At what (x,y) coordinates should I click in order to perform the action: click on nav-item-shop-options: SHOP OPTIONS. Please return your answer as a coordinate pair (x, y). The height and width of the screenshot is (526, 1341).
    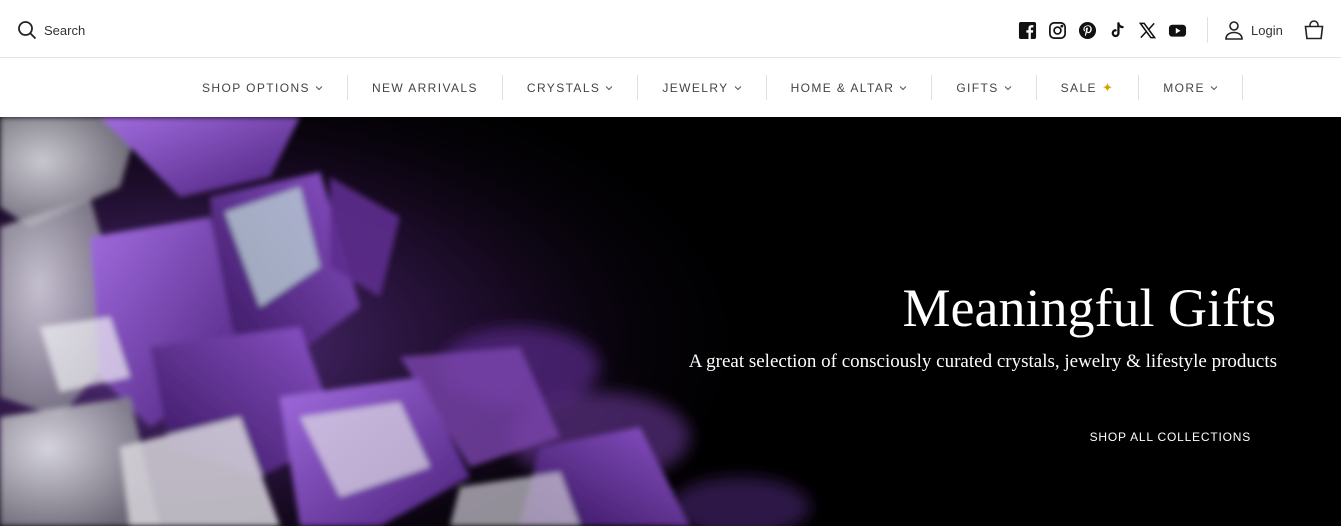
    Looking at the image, I should click on (263, 87).